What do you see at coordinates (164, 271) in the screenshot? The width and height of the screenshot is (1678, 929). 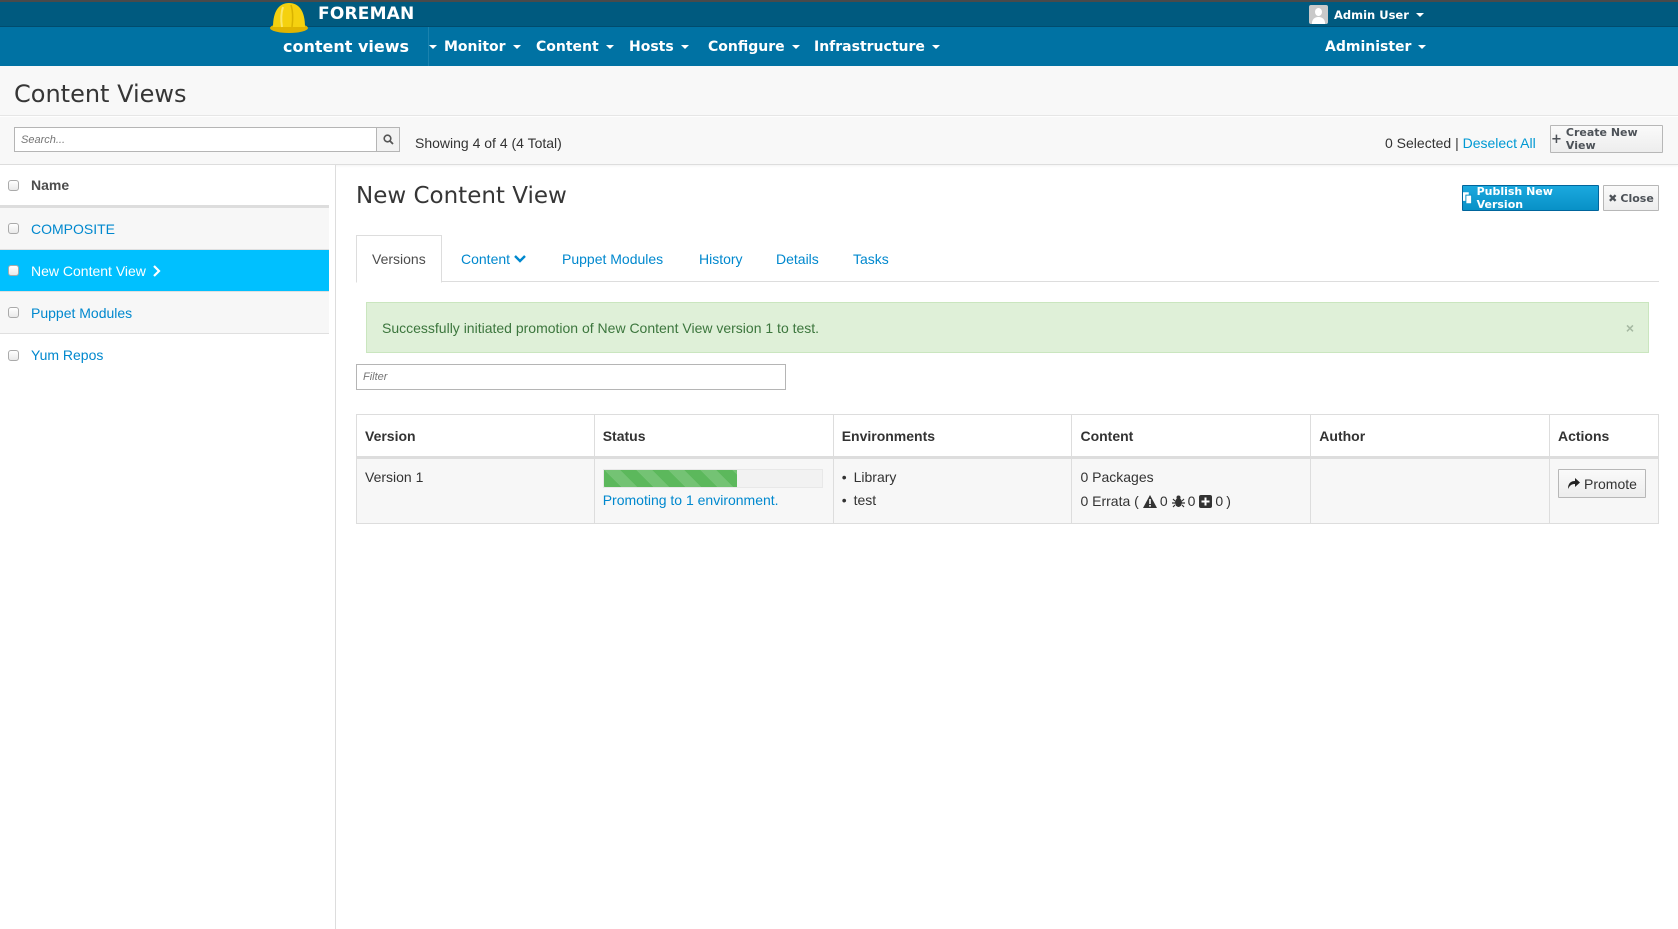 I see `list-item-active: New Content View` at bounding box center [164, 271].